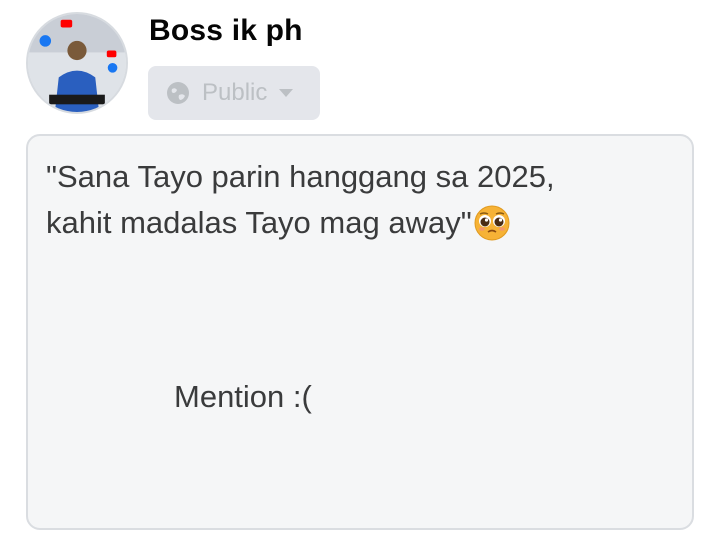 This screenshot has width=720, height=542. Describe the element at coordinates (243, 396) in the screenshot. I see `mention-text: Mention :(` at that location.